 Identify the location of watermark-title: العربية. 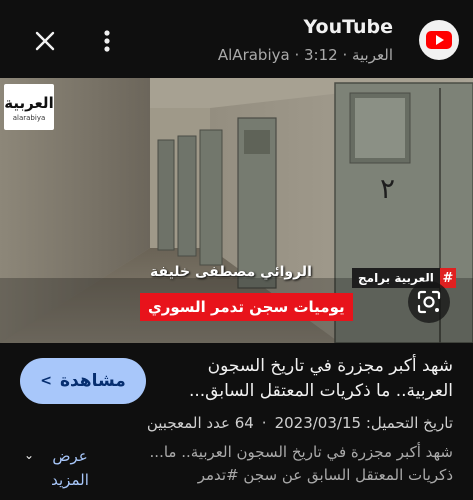
(29, 103).